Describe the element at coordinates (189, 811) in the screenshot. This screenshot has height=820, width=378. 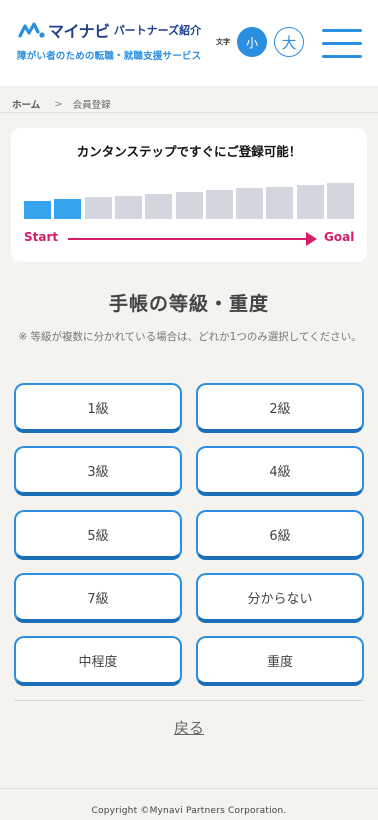
I see `copyright: Copyright ©Mynavi Partners Corporation.` at that location.